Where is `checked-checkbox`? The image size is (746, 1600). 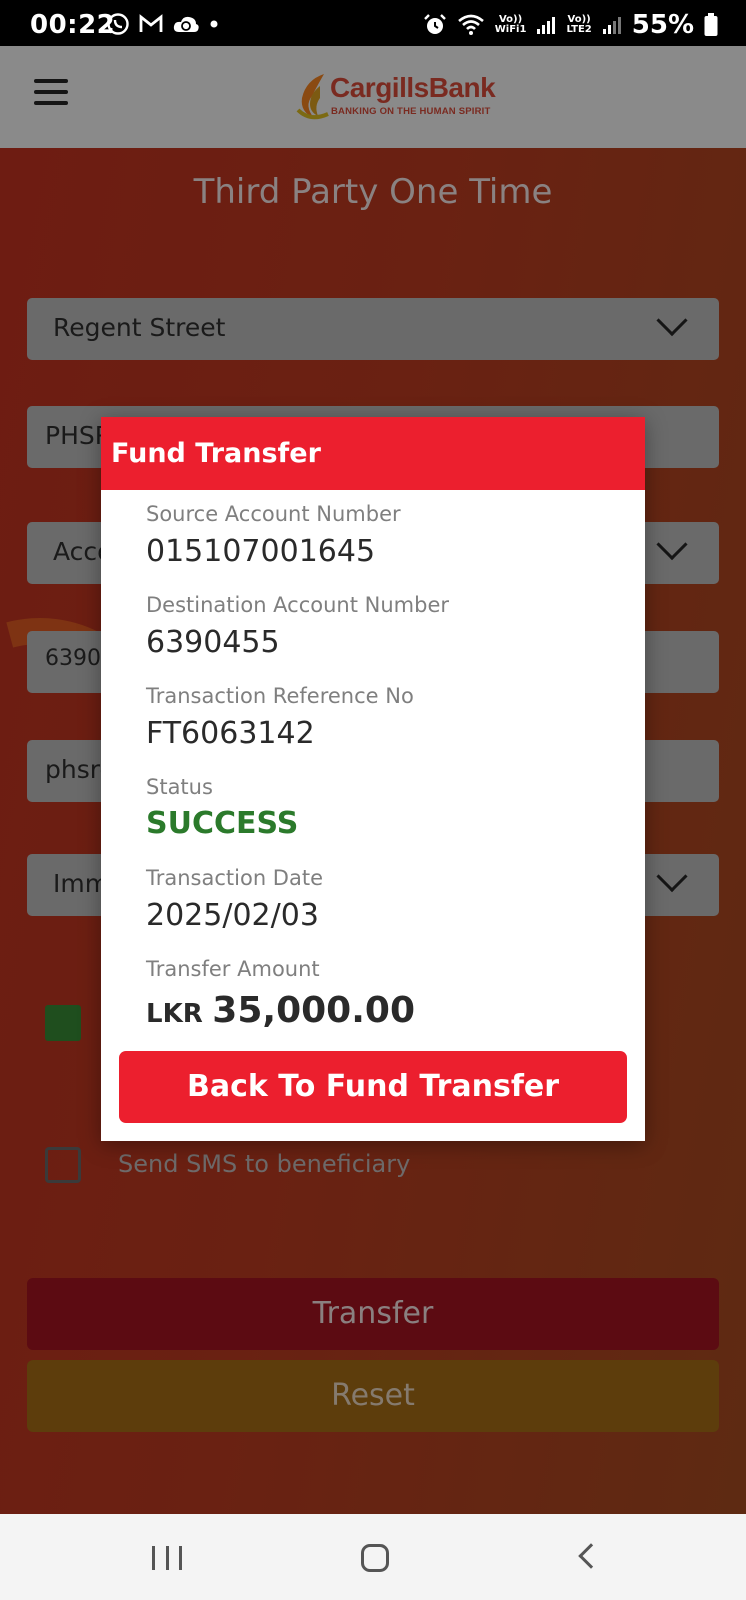
checked-checkbox is located at coordinates (63, 1023).